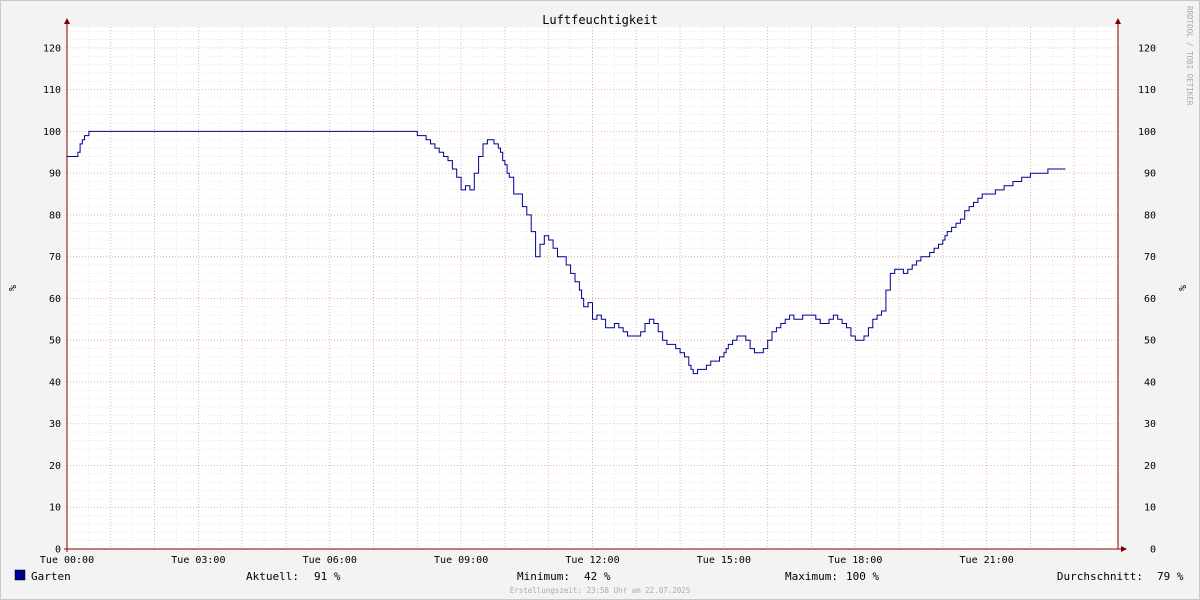  Describe the element at coordinates (1181, 288) in the screenshot. I see `y-axis-label-right: %` at that location.